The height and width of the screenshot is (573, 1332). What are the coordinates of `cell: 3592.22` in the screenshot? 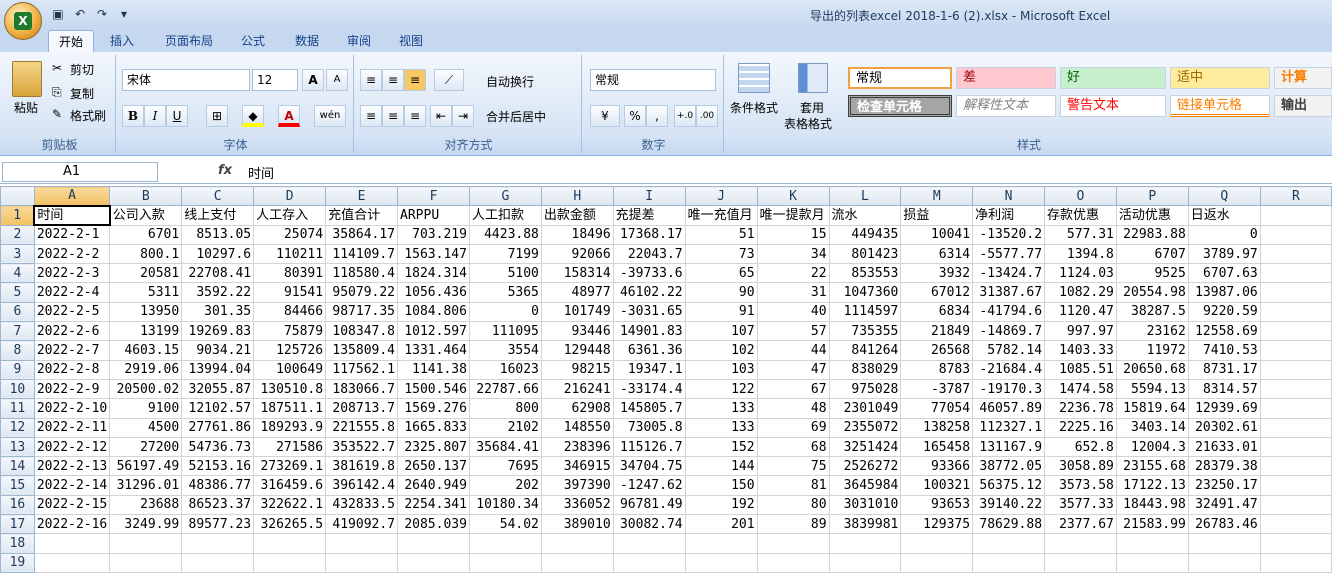 It's located at (218, 292).